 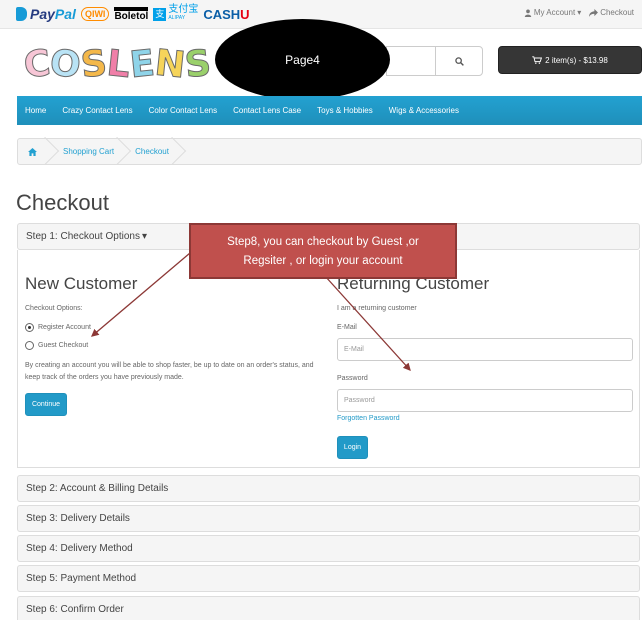 I want to click on checkout-link: Checkout, so click(x=611, y=12).